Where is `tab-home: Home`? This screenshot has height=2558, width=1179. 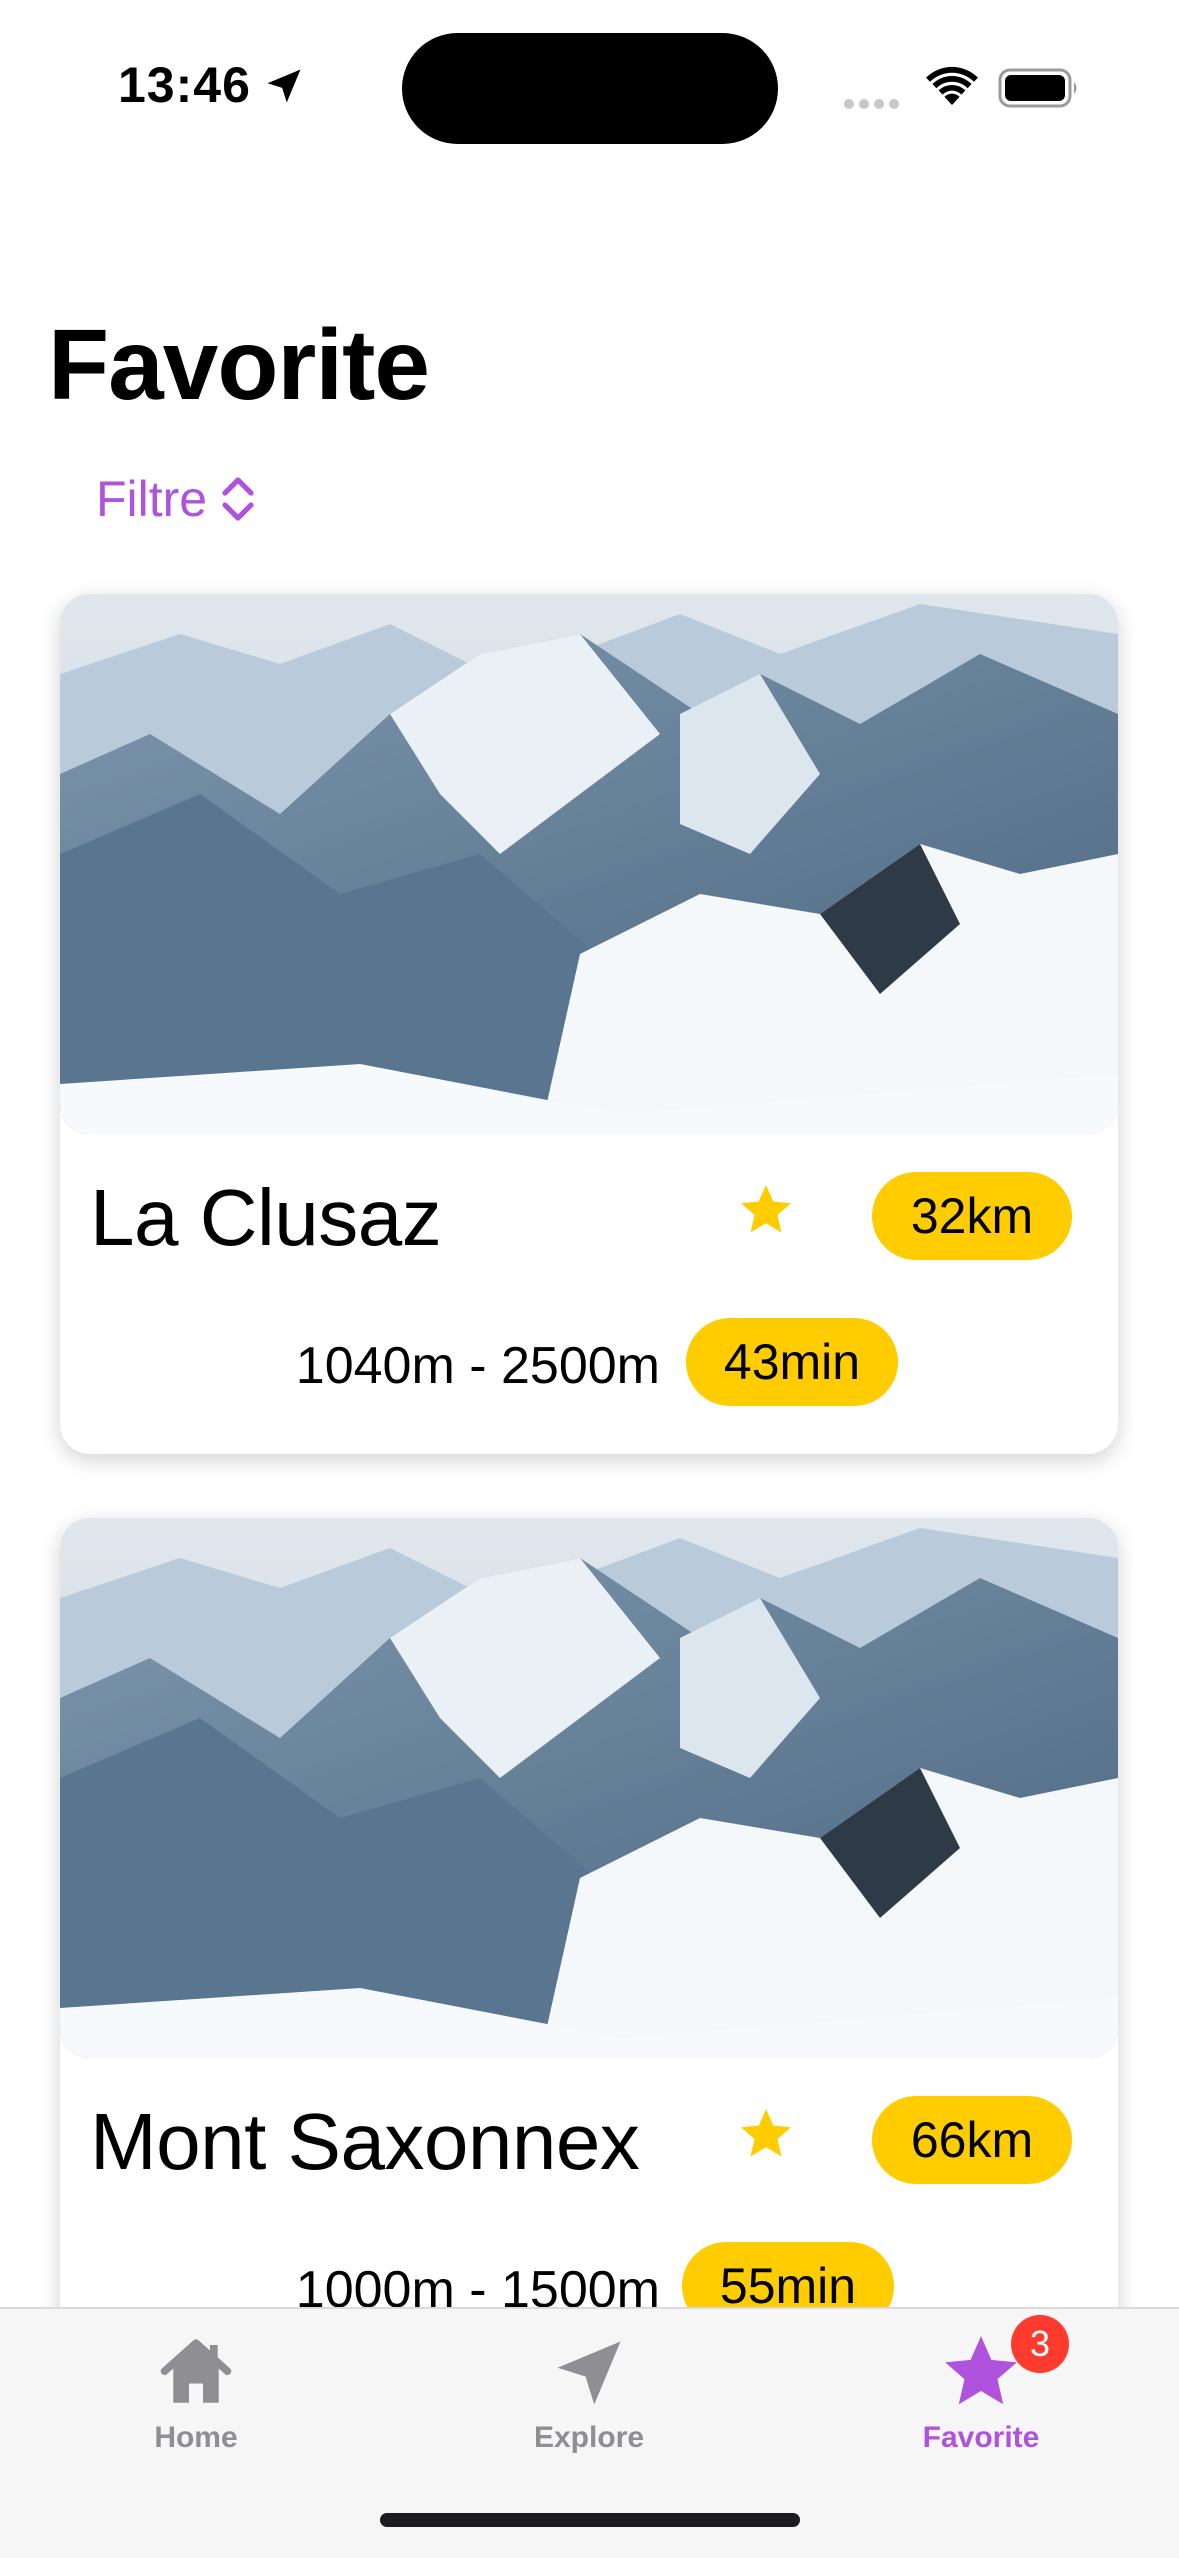
tab-home: Home is located at coordinates (196, 2382).